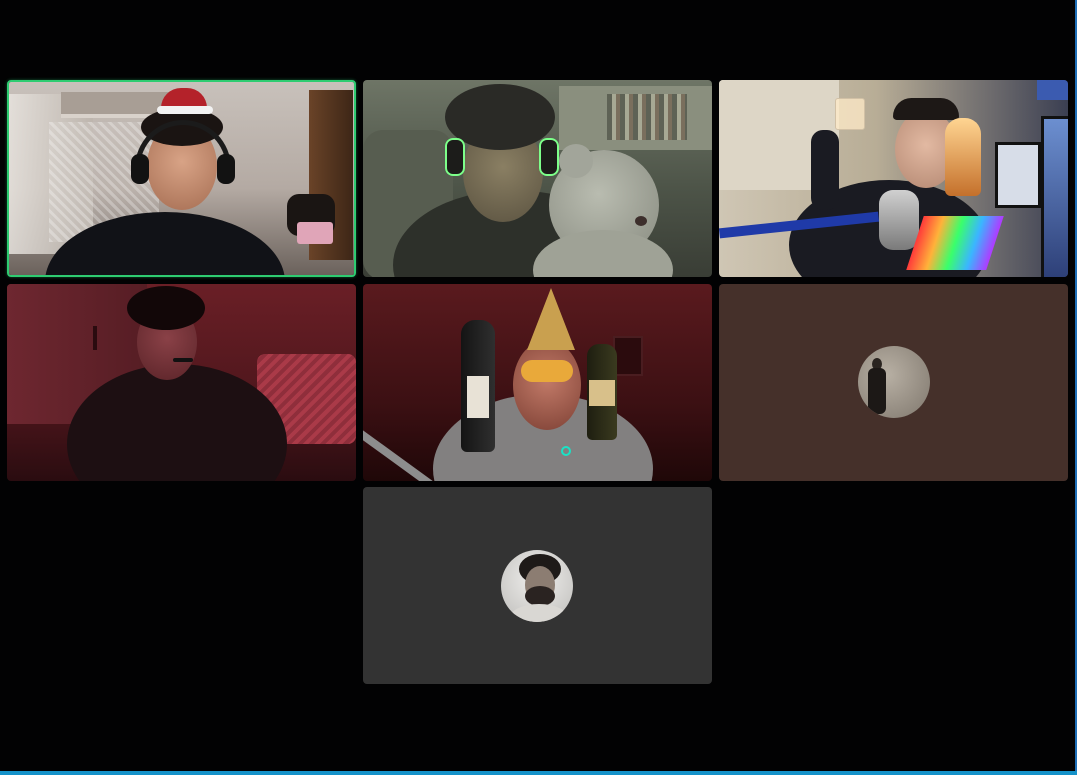 Image resolution: width=1077 pixels, height=775 pixels. I want to click on avatar-person-shoulders, so click(539, 613).